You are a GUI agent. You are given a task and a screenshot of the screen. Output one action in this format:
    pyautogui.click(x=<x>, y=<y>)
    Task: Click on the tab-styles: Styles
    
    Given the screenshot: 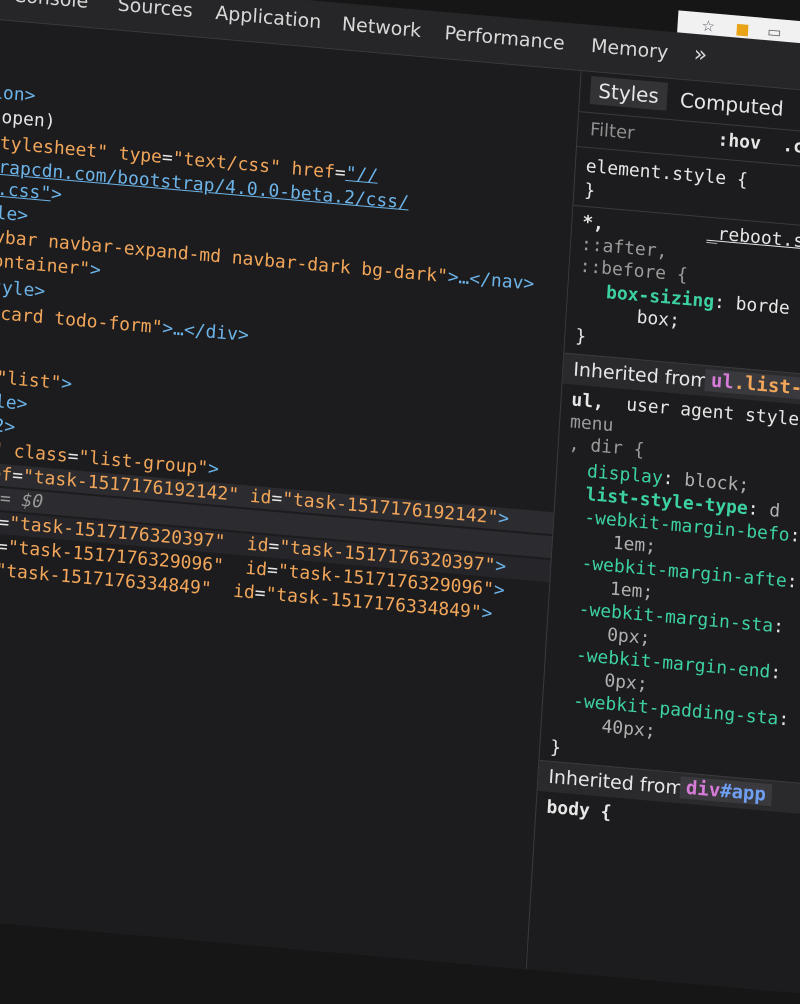 What is the action you would take?
    pyautogui.click(x=628, y=93)
    